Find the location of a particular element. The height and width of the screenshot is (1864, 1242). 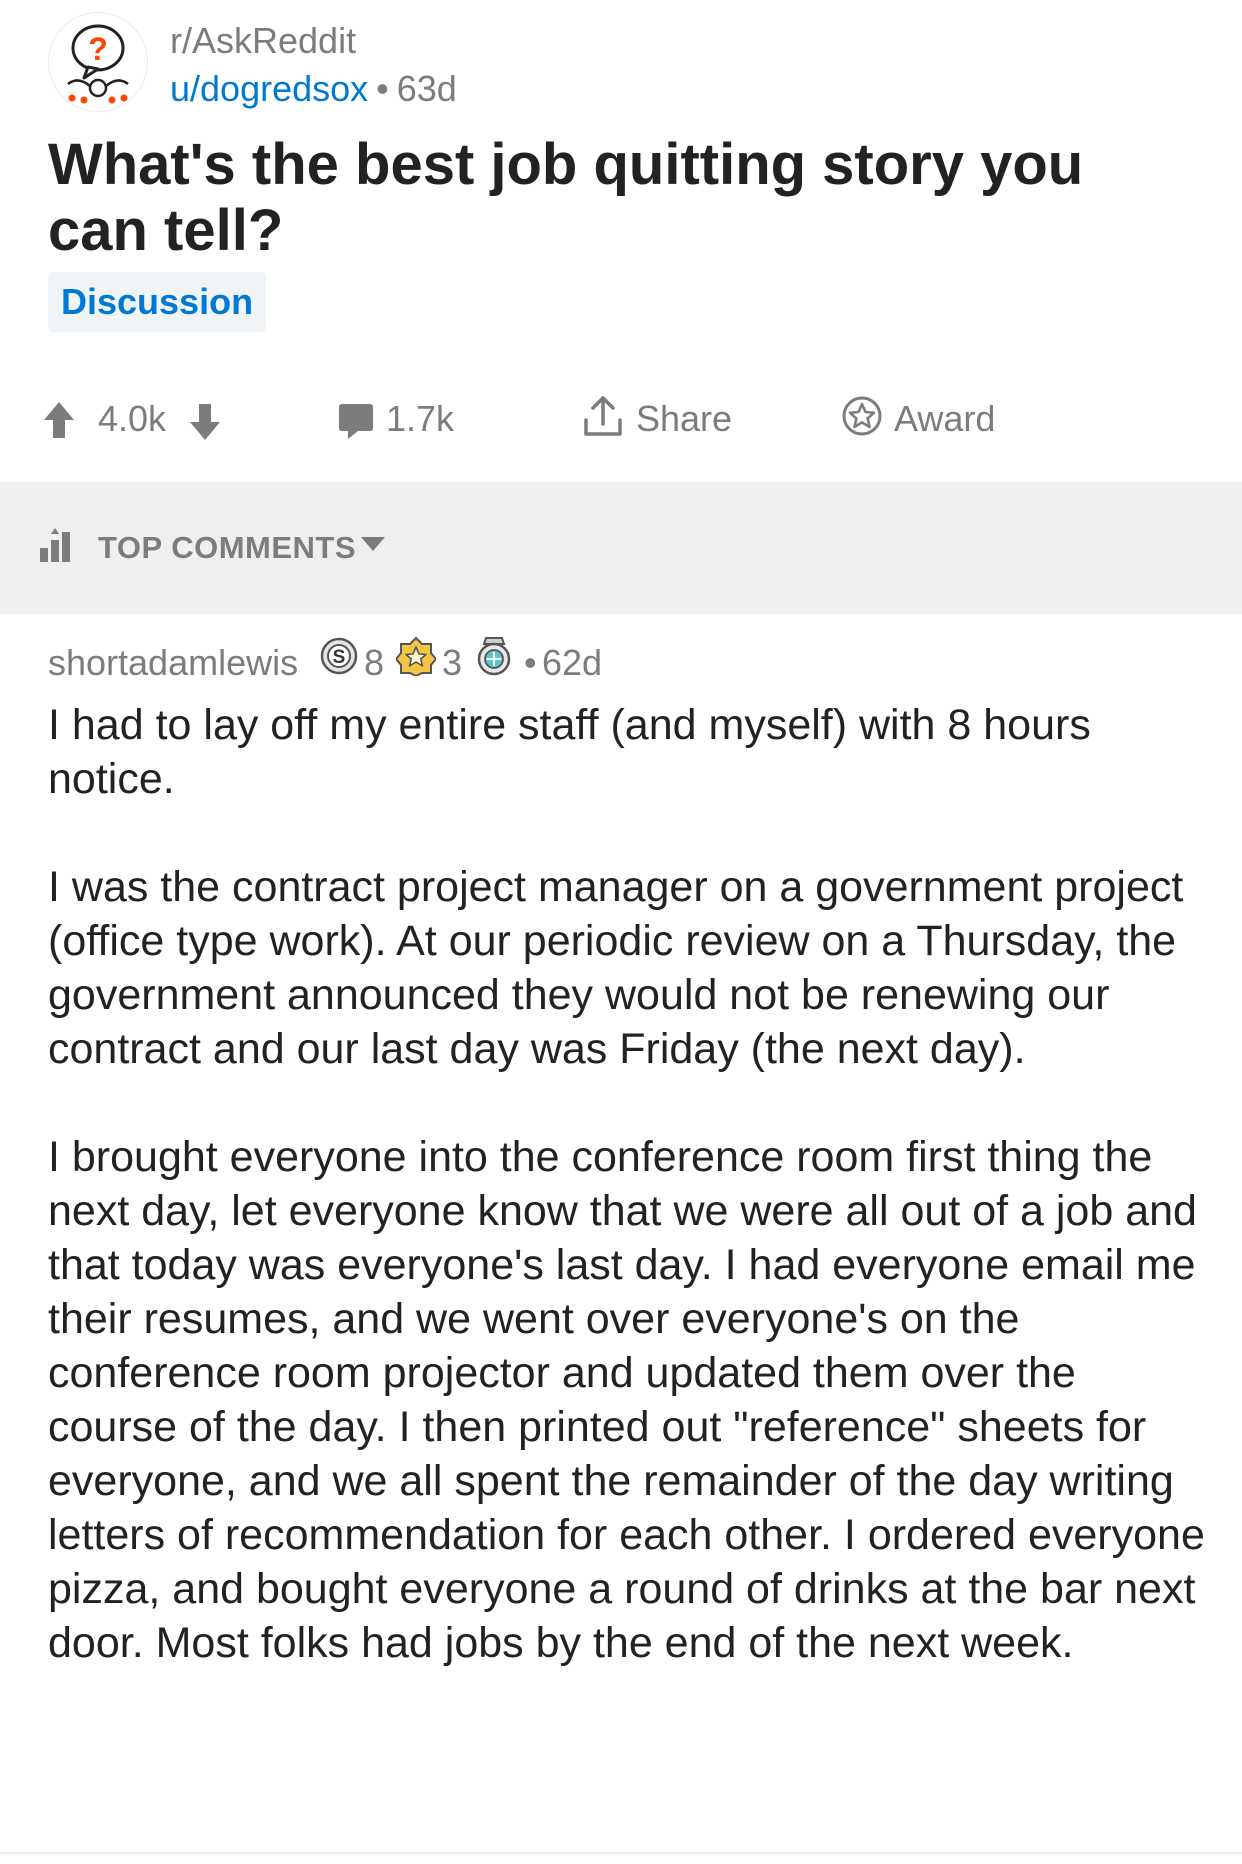

svg-text: S is located at coordinates (339, 657).